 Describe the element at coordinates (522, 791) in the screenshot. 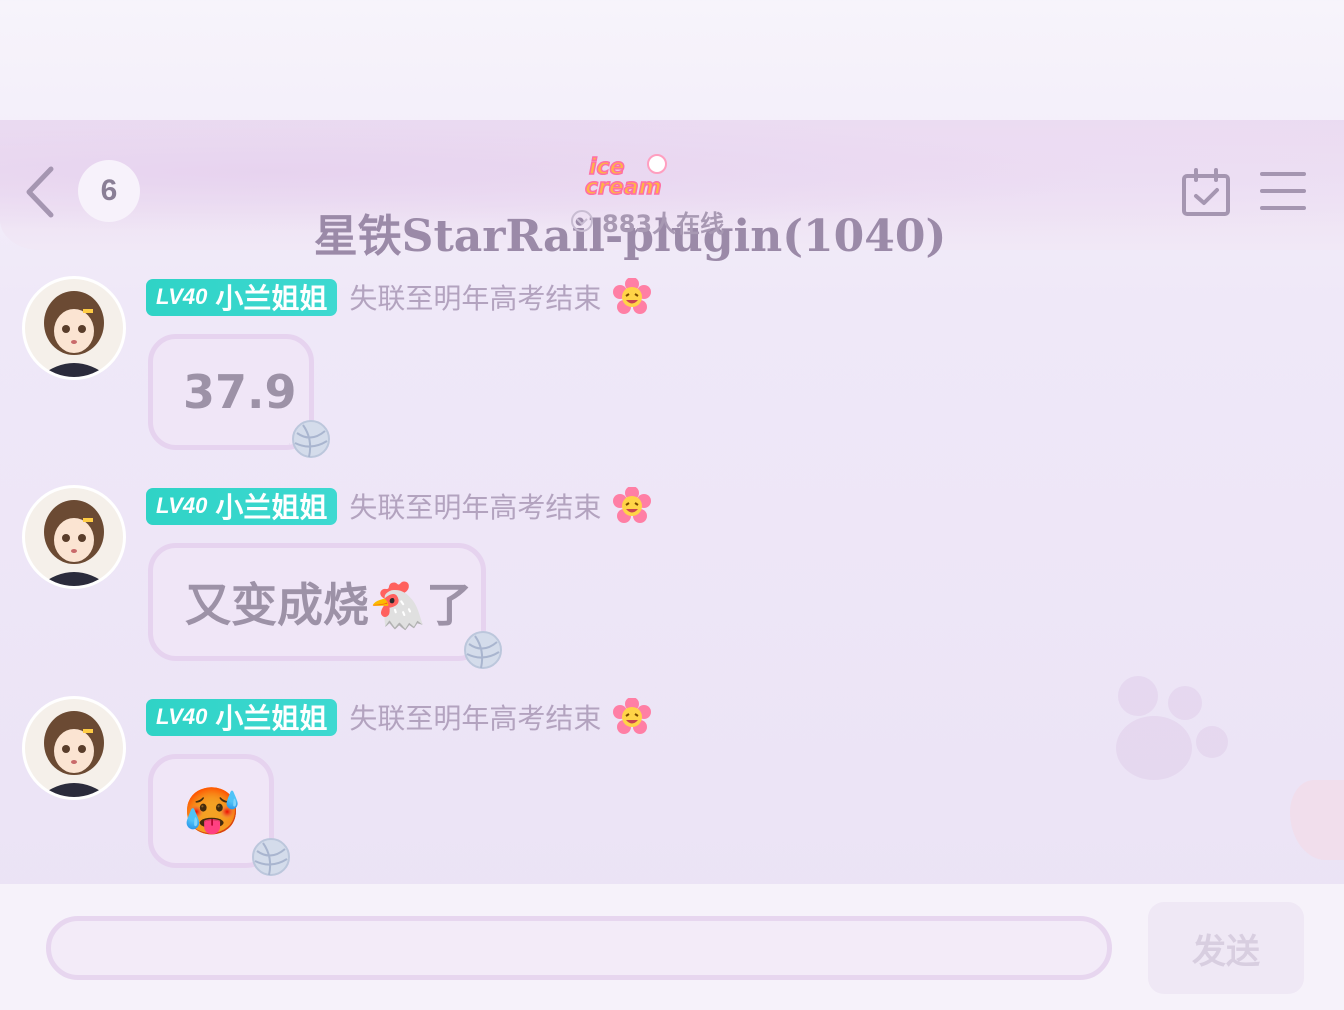

I see `chat-message: LV40 小兰姐姐 失联至明年高考结束 🥵` at that location.